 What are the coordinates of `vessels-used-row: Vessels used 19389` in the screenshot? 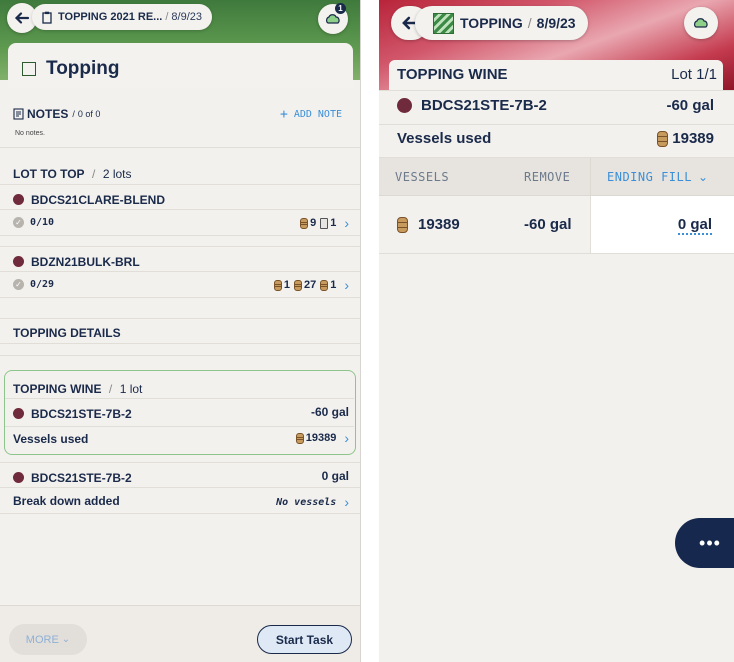 It's located at (556, 141).